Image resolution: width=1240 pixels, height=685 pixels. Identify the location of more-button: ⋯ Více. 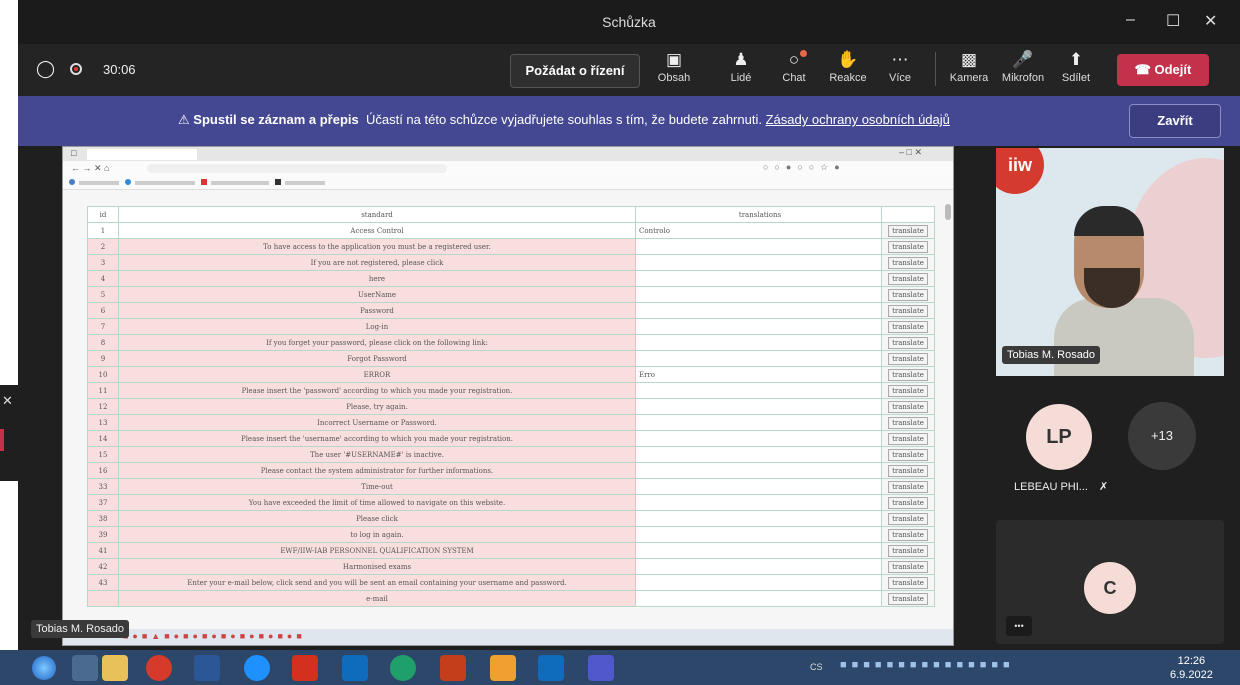
(900, 66).